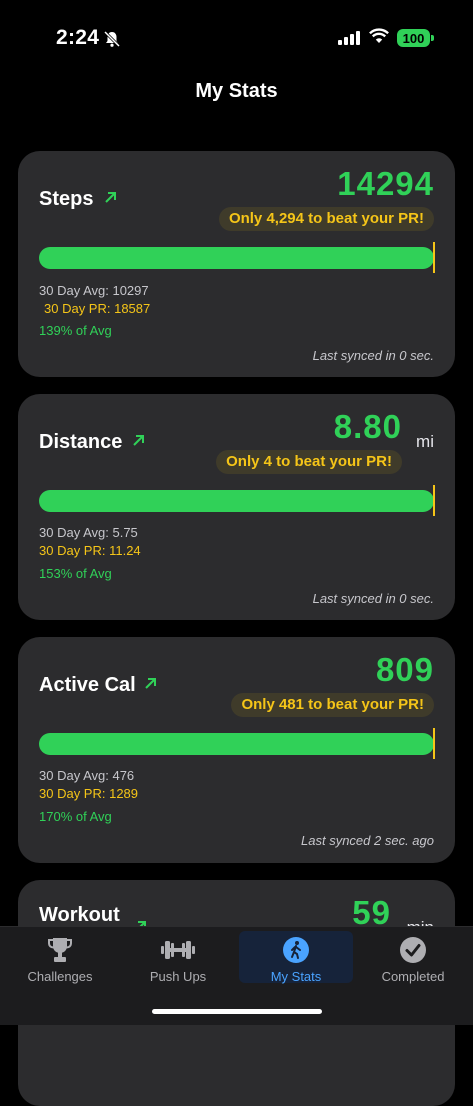  What do you see at coordinates (326, 219) in the screenshot?
I see `pr-message-badge: Only 4,294 to beat your PR!` at bounding box center [326, 219].